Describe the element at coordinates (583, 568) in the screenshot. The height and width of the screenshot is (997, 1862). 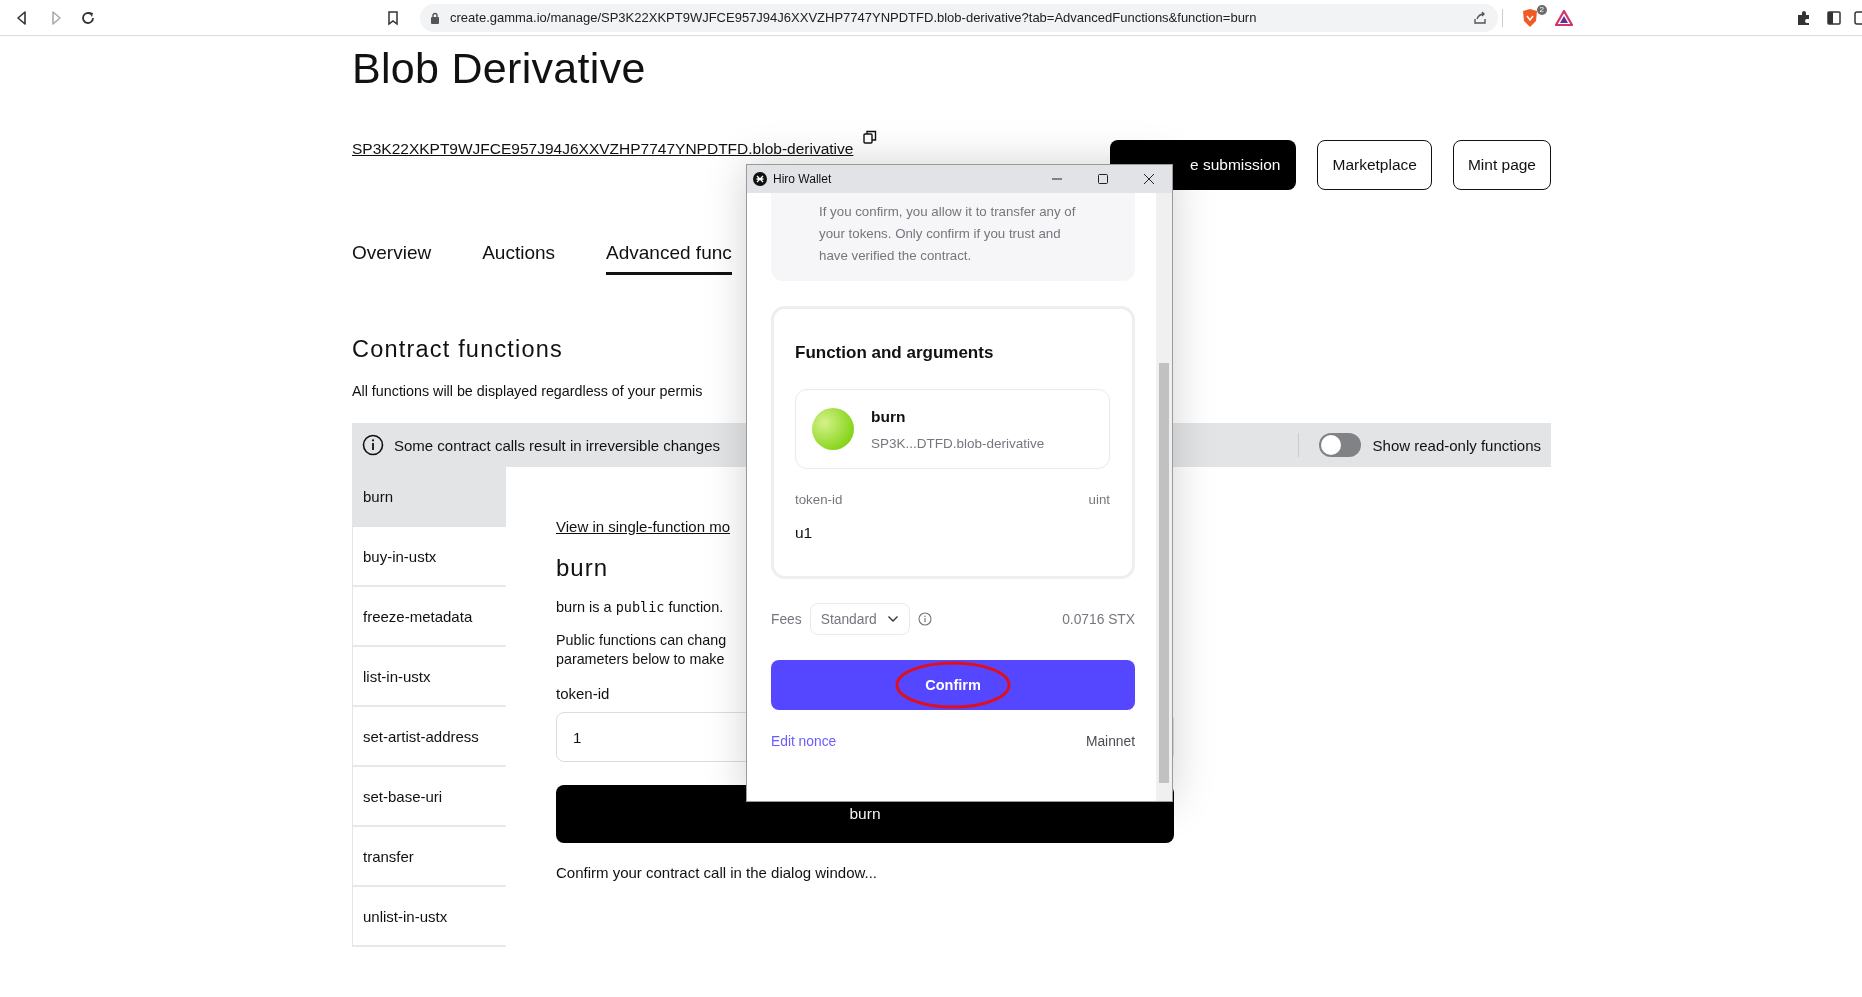
I see `function-title: burn` at that location.